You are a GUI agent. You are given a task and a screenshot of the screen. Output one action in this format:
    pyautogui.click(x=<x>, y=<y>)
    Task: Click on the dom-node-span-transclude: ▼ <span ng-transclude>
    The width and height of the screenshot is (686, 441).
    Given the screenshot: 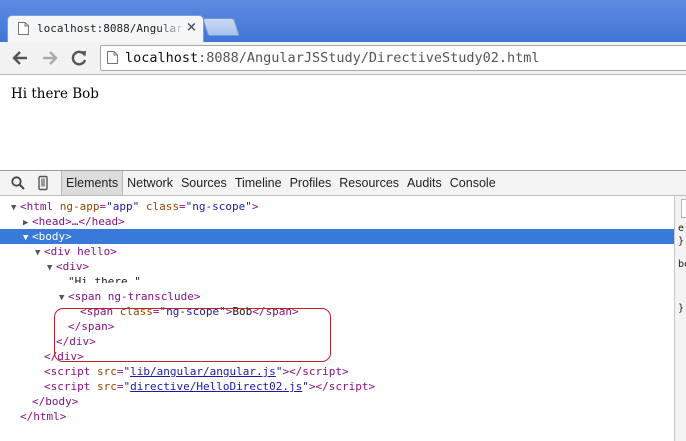 What is the action you would take?
    pyautogui.click(x=337, y=296)
    